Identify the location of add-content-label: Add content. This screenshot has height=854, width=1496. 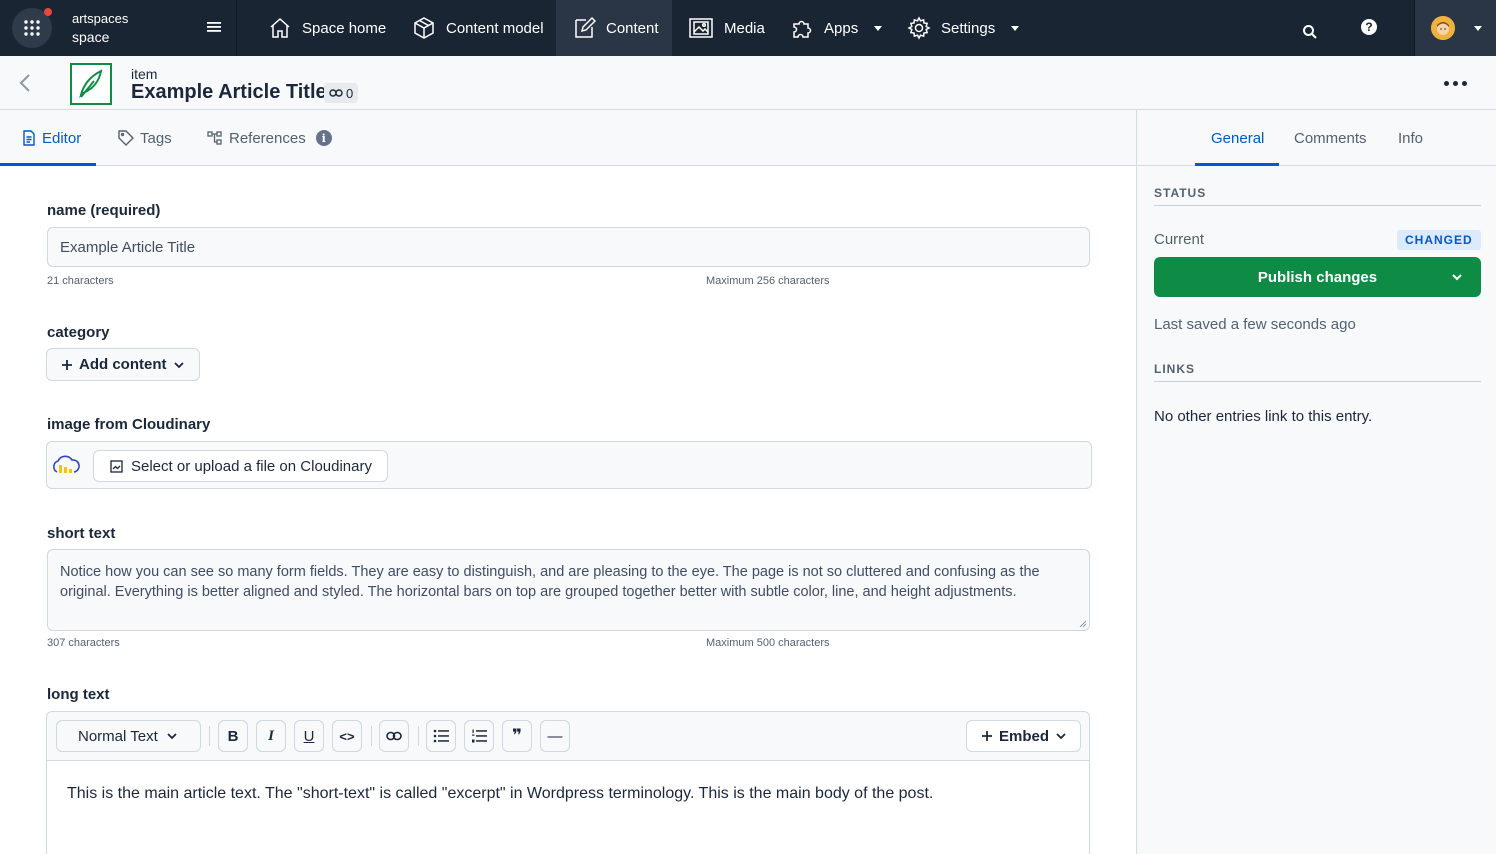
(123, 364).